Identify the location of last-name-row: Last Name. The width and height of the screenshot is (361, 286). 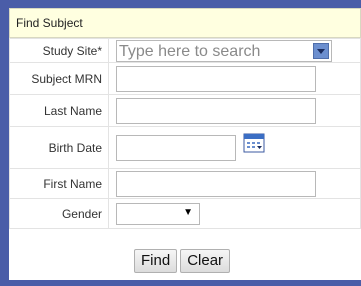
(185, 110).